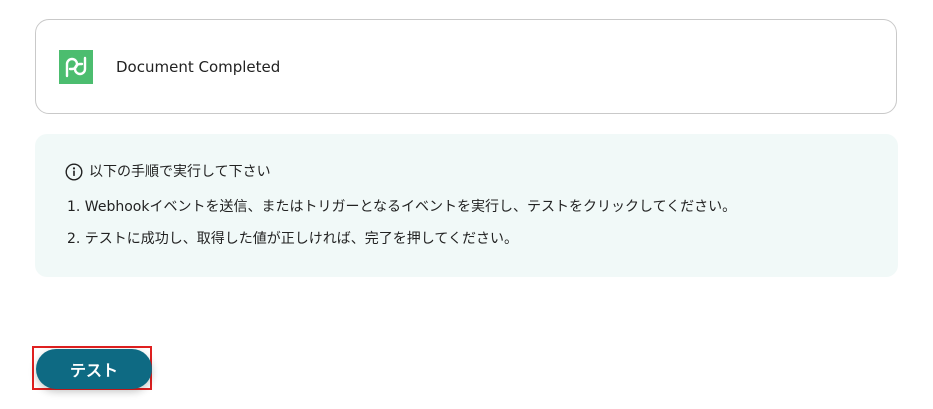  I want to click on instruction-step-2: 2. テストに成功し、取得した値が正しければ、完了を押してください。, so click(292, 239).